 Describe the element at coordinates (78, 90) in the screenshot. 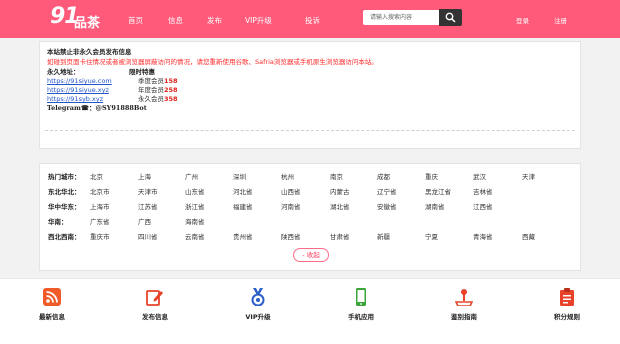

I see `address-link-2: https://91siyue.xyz` at that location.